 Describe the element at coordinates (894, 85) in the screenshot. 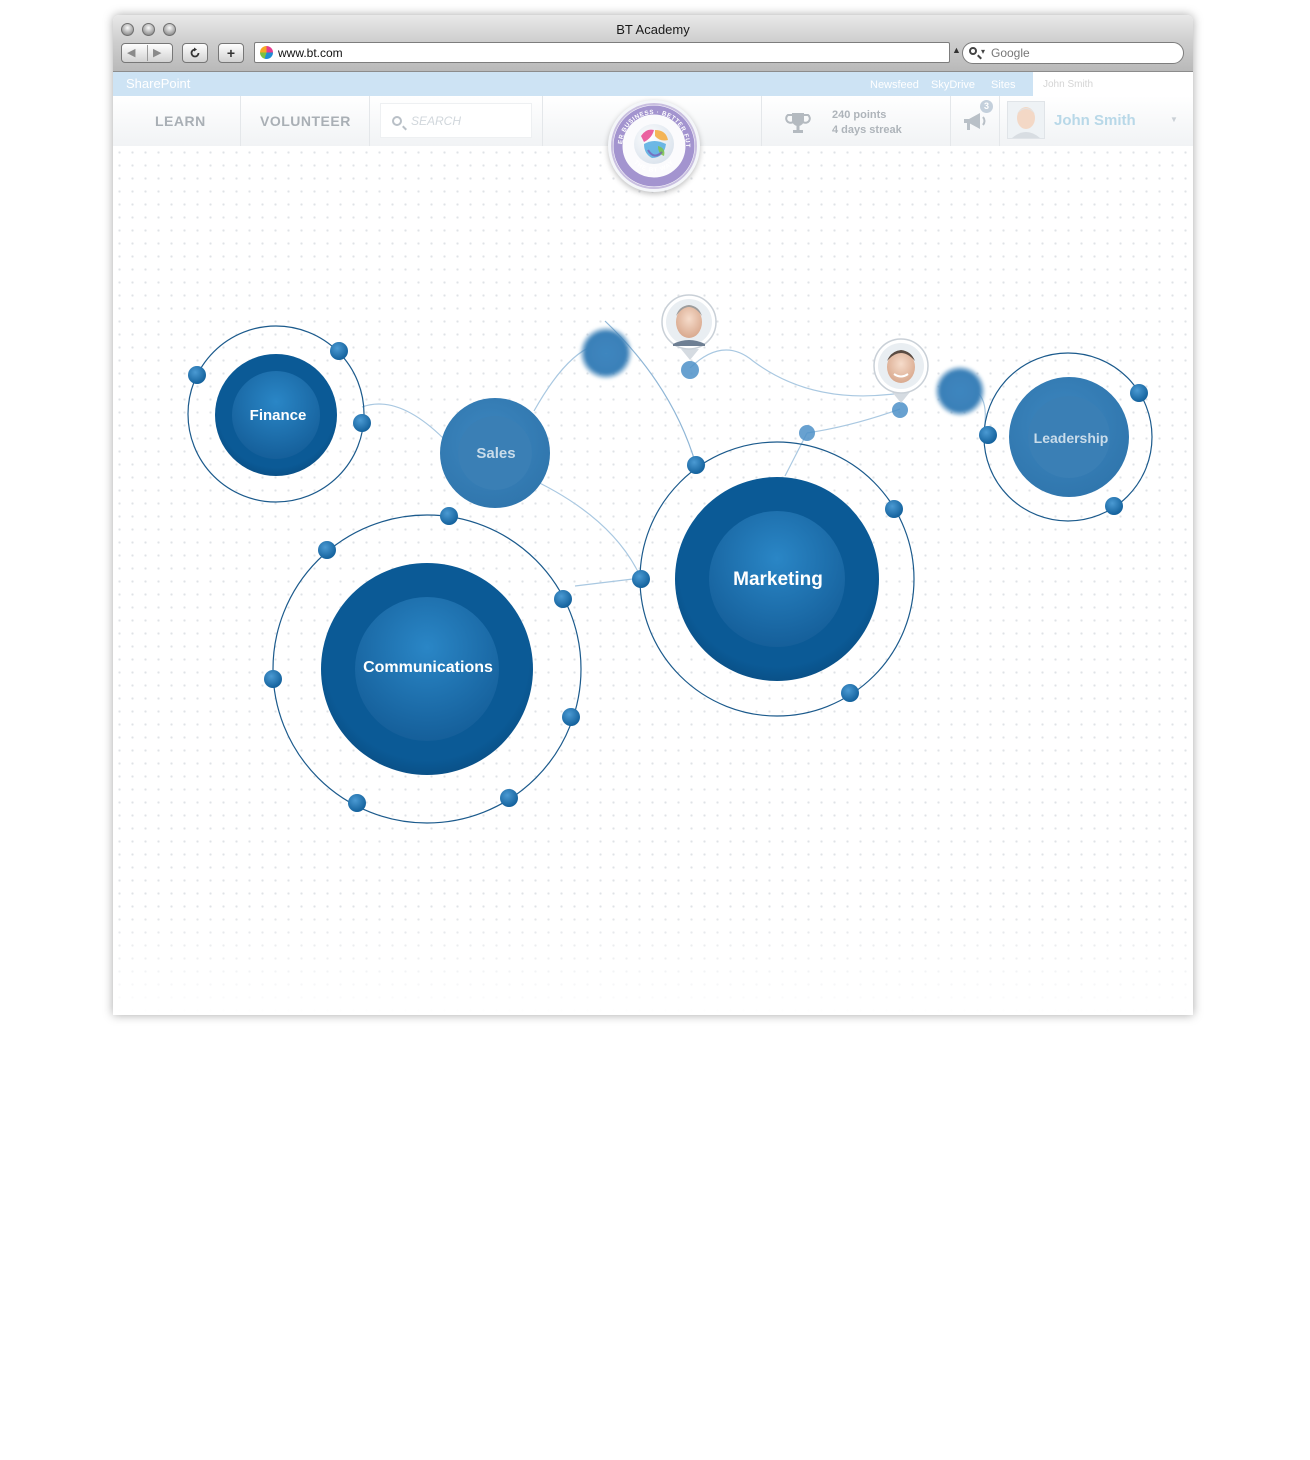

I see `sp-link-newsfeed: Newsfeed` at that location.